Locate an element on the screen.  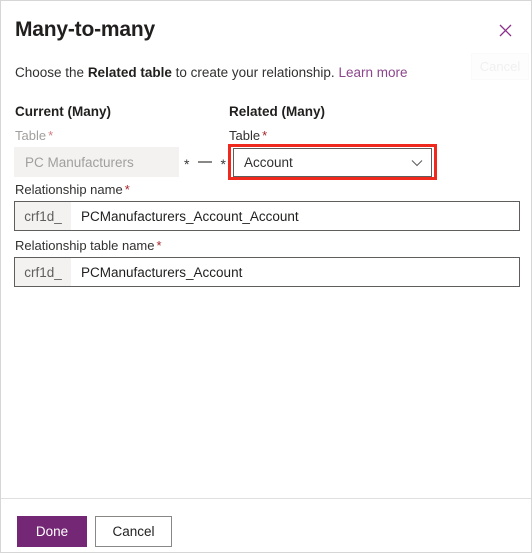
subtitle-suffix: to create your relationship. is located at coordinates (255, 72).